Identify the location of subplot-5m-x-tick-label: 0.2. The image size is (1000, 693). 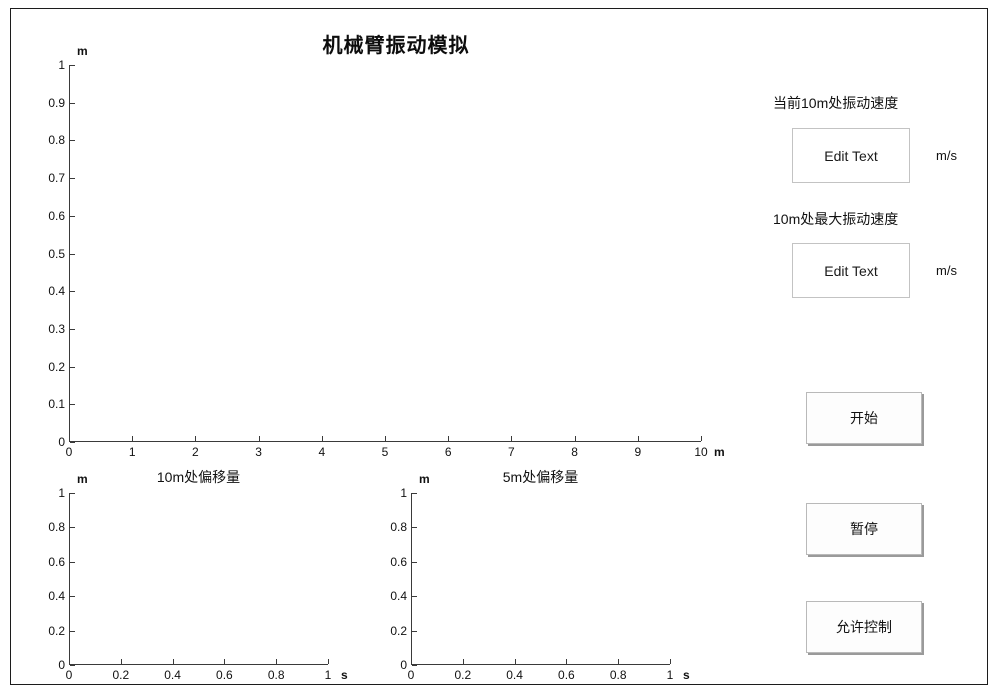
(463, 675).